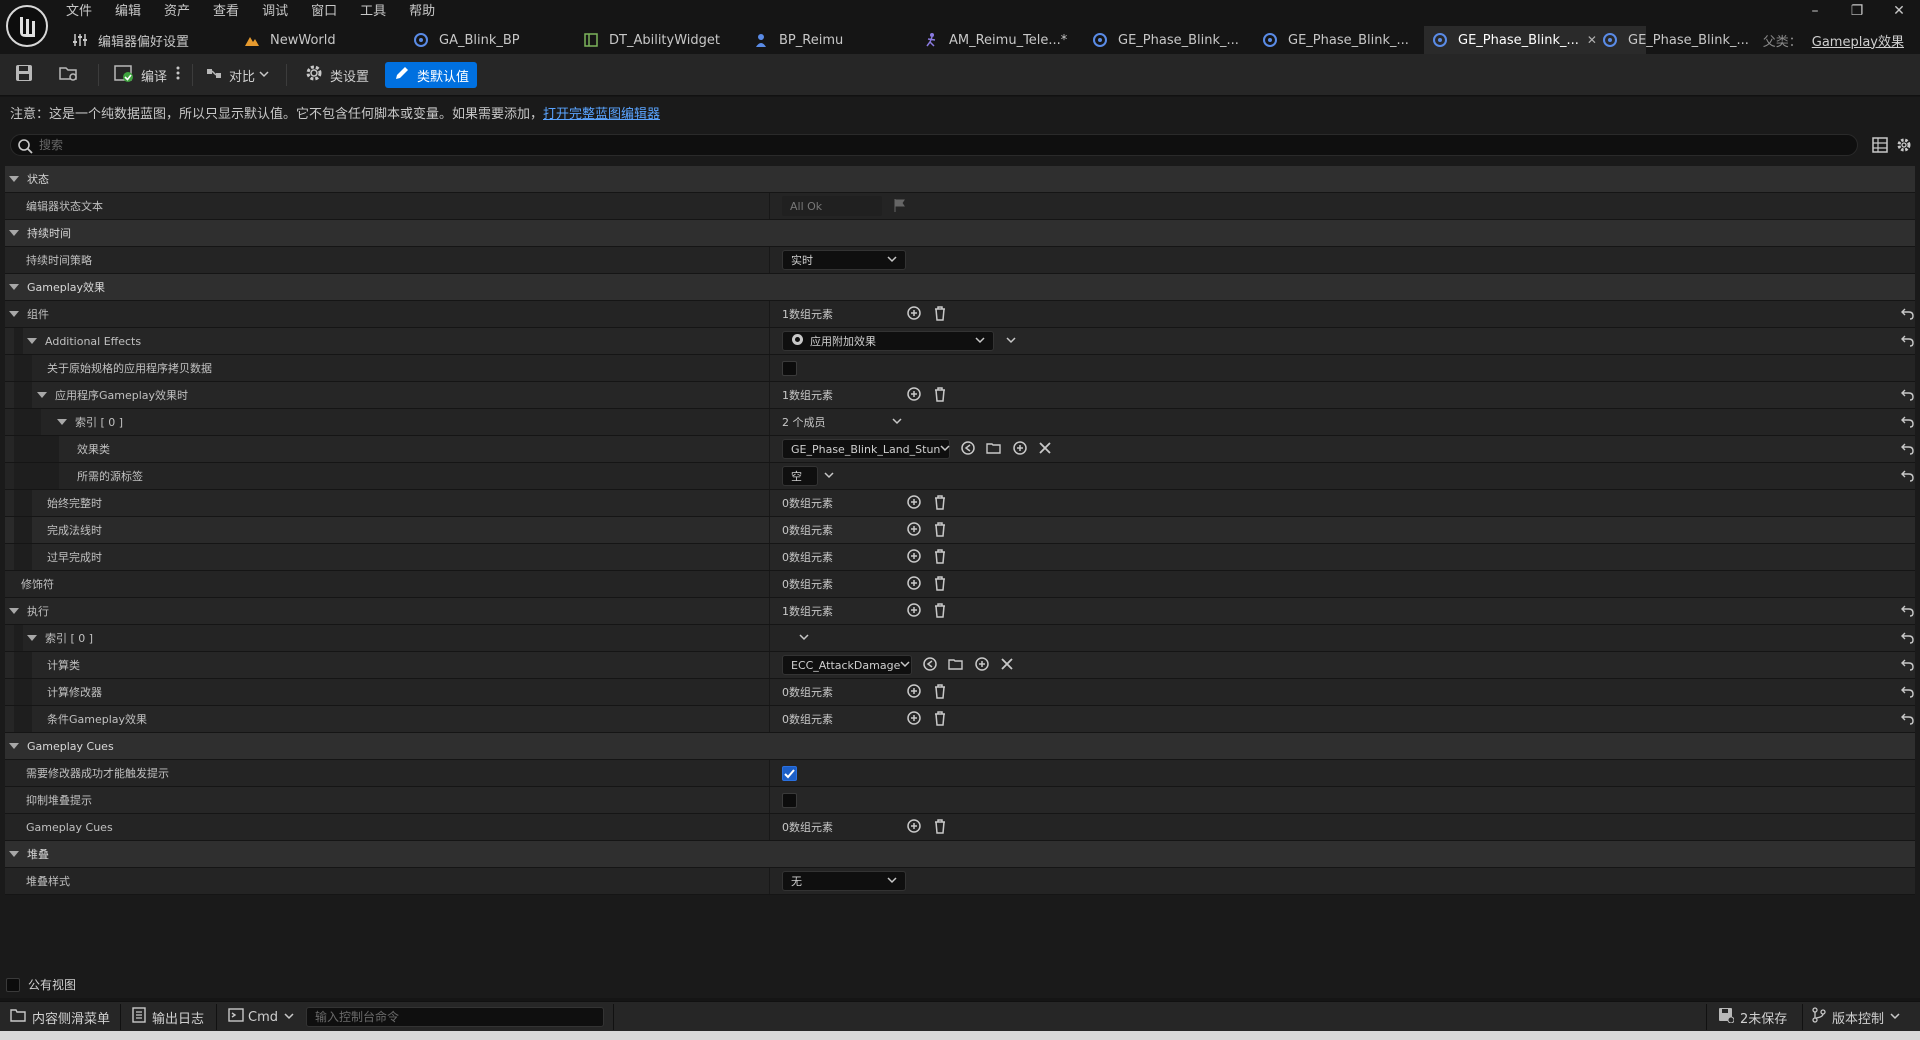  Describe the element at coordinates (789, 368) in the screenshot. I see `copy-data-checkbox` at that location.